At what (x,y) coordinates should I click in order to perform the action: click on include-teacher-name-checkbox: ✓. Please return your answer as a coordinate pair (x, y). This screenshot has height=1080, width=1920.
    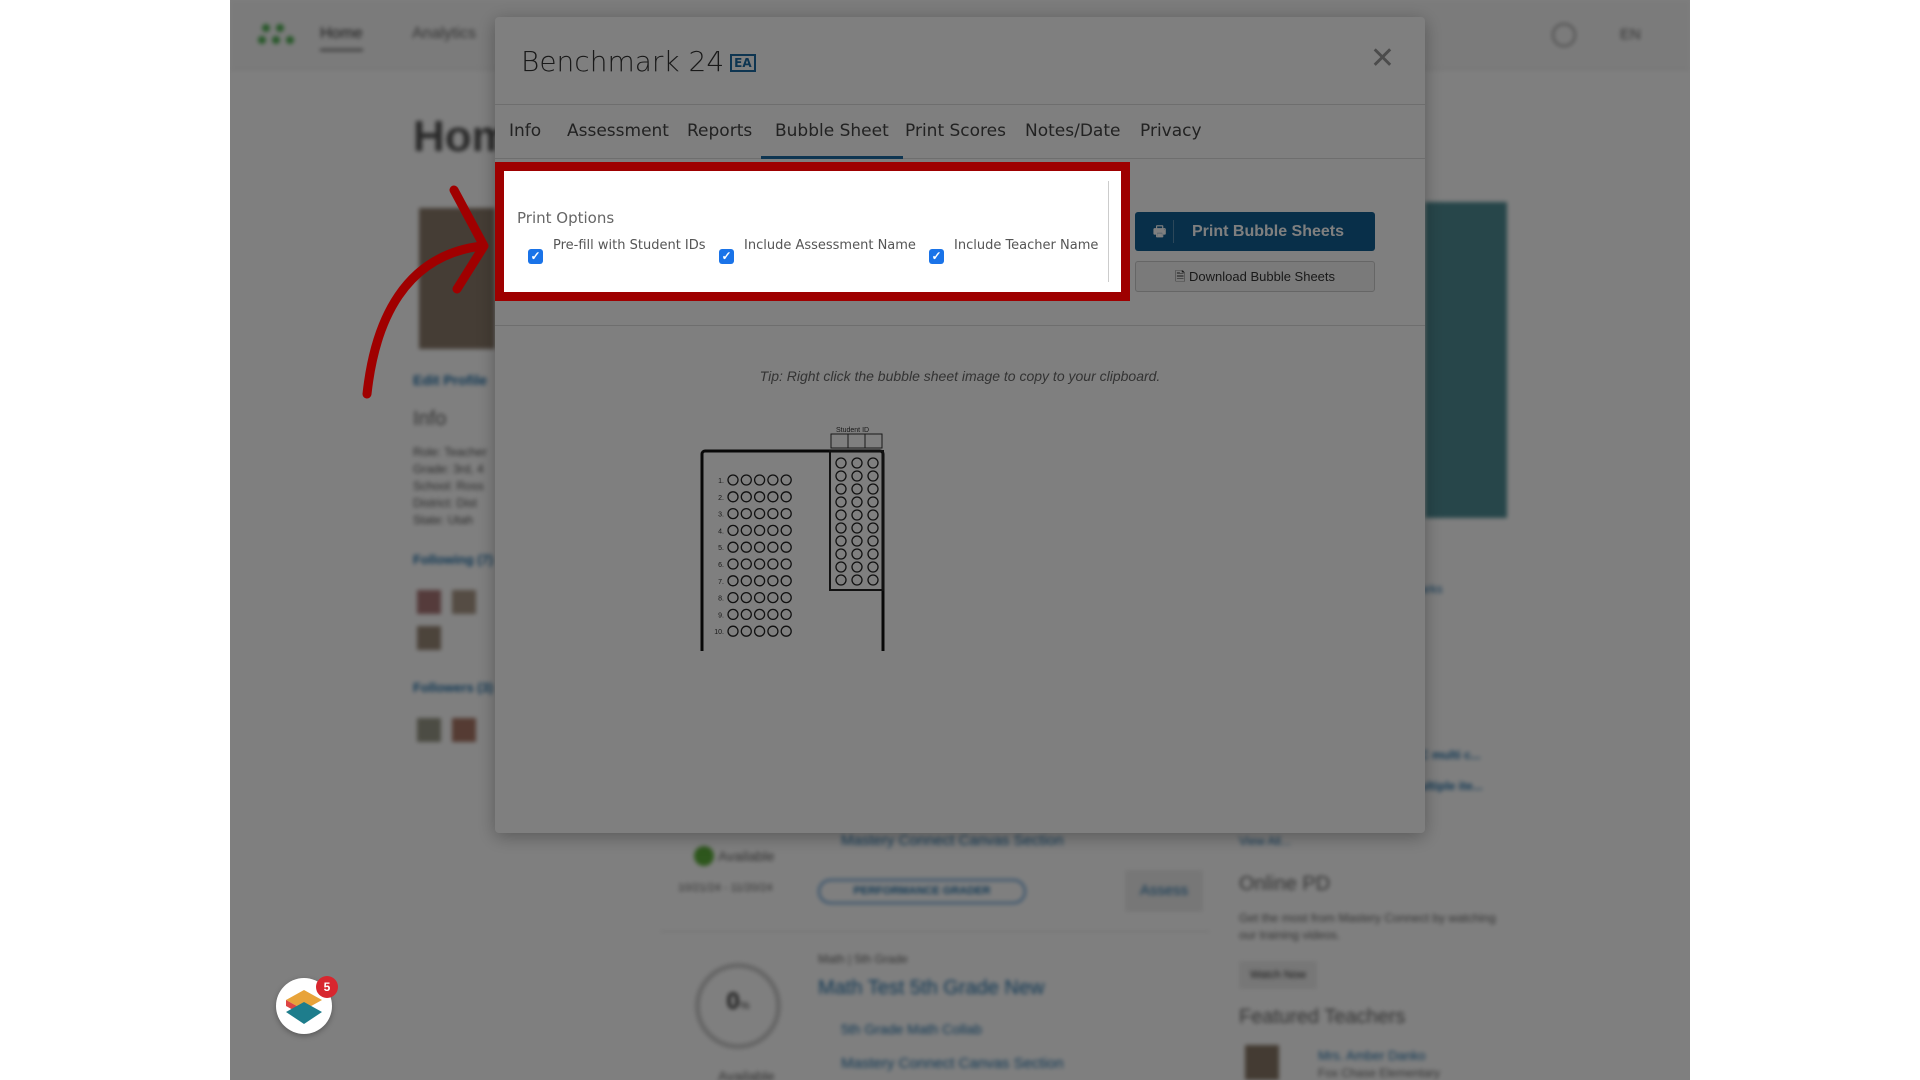
    Looking at the image, I should click on (936, 256).